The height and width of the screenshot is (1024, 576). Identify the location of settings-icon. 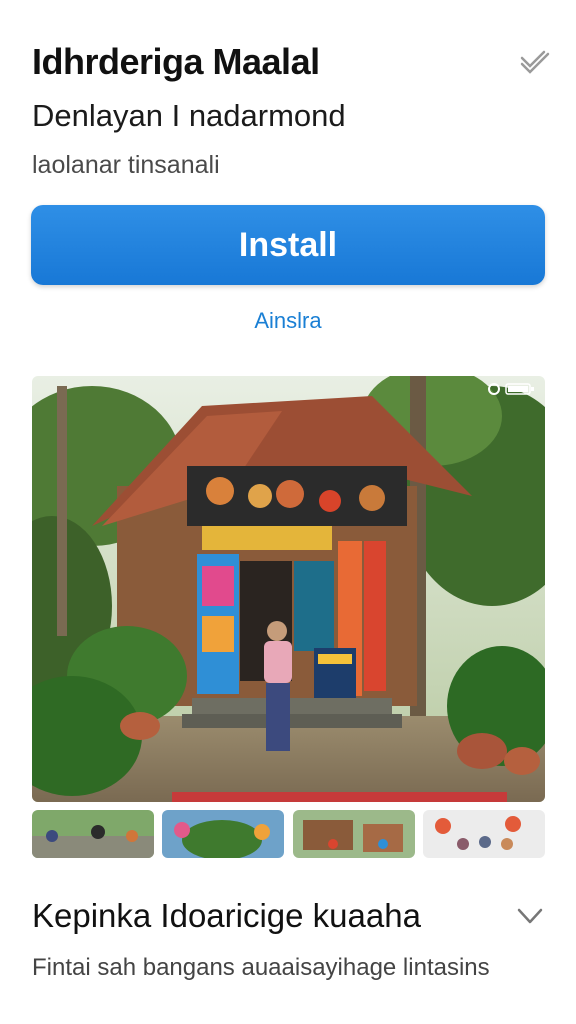
(494, 389).